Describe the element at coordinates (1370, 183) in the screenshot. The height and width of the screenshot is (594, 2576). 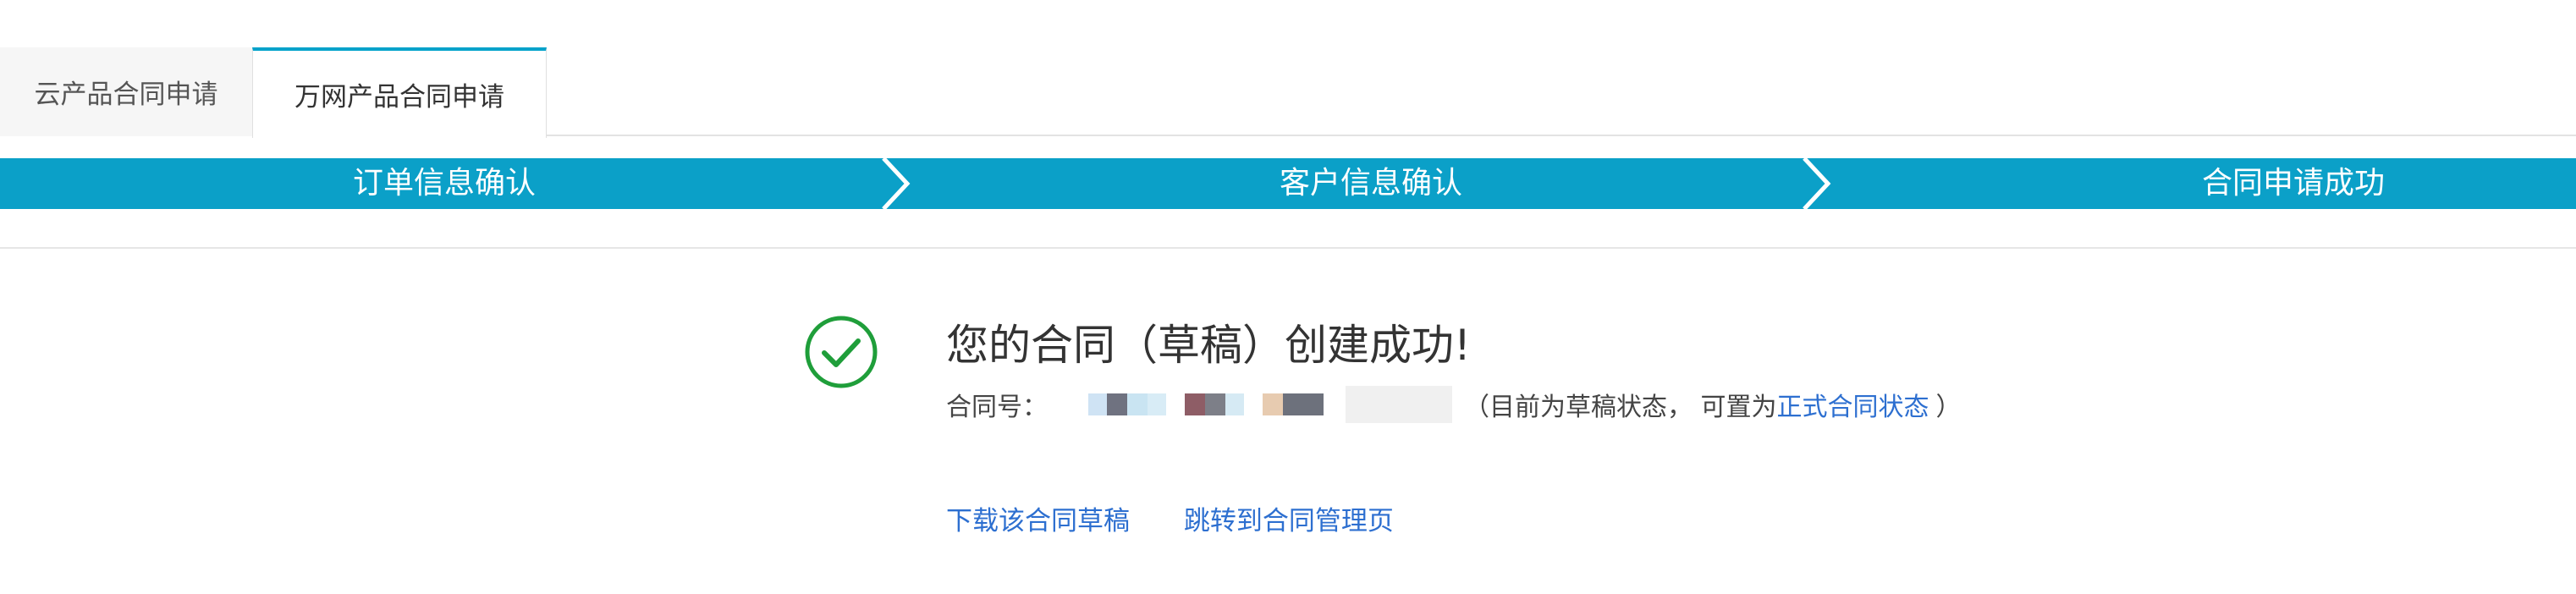
I see `step-customer-confirm: 客户信息确认` at that location.